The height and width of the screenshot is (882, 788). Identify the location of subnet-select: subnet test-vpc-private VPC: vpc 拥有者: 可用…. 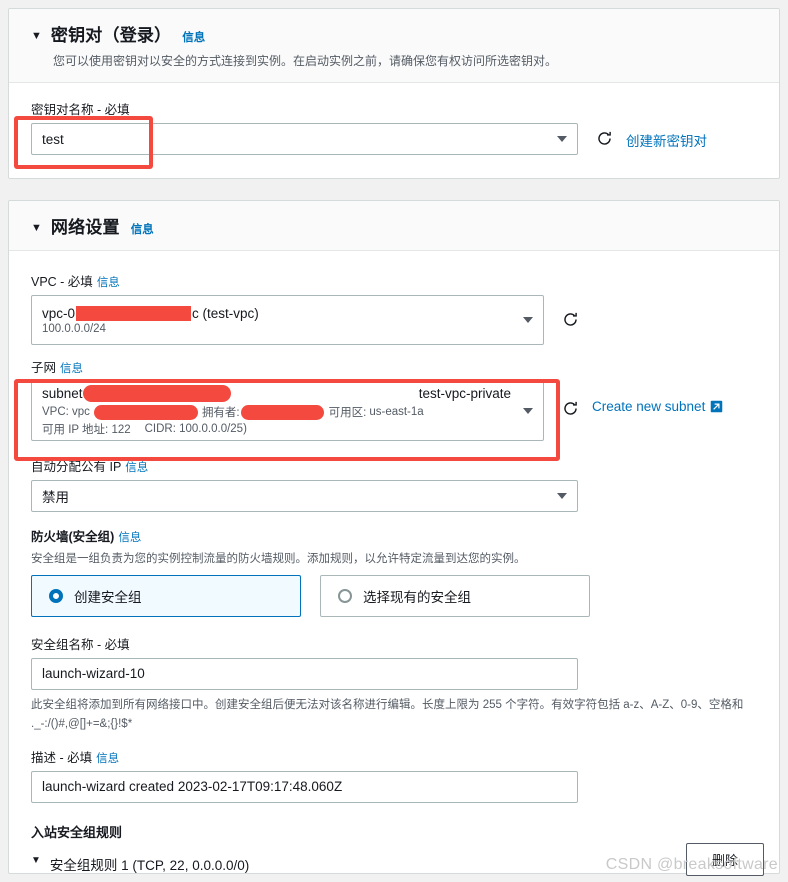
(287, 411).